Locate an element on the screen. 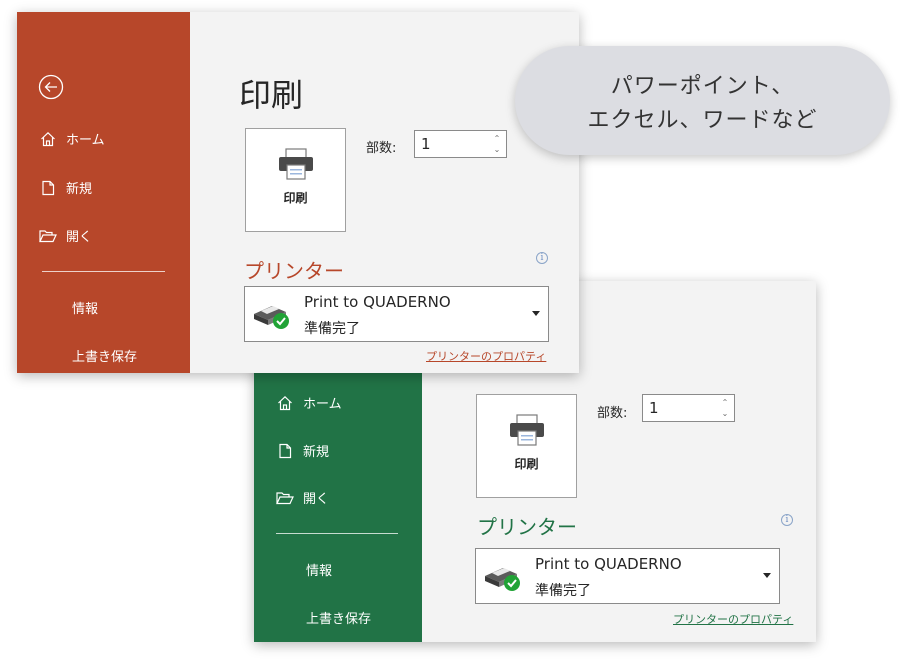 Image resolution: width=910 pixels, height=666 pixels. page-title: 印刷 is located at coordinates (271, 95).